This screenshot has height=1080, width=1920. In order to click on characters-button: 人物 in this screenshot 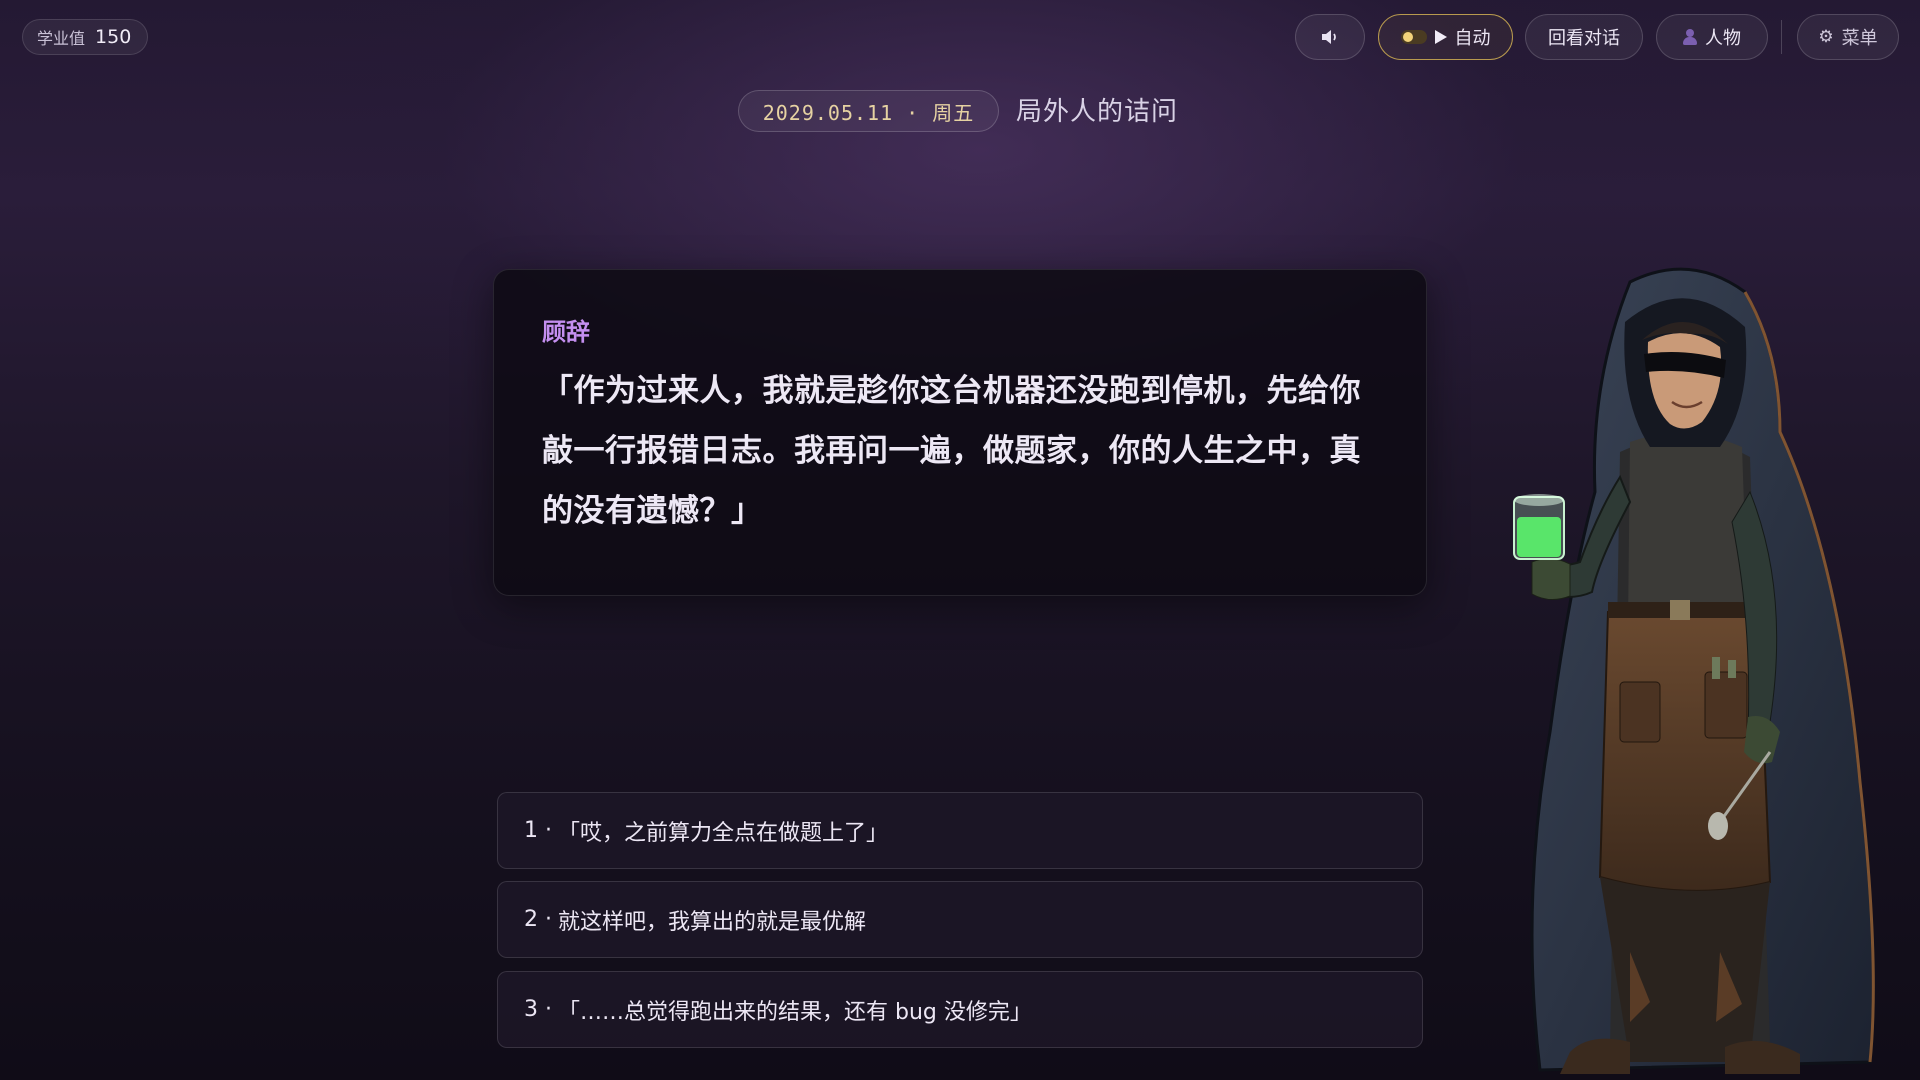, I will do `click(1712, 37)`.